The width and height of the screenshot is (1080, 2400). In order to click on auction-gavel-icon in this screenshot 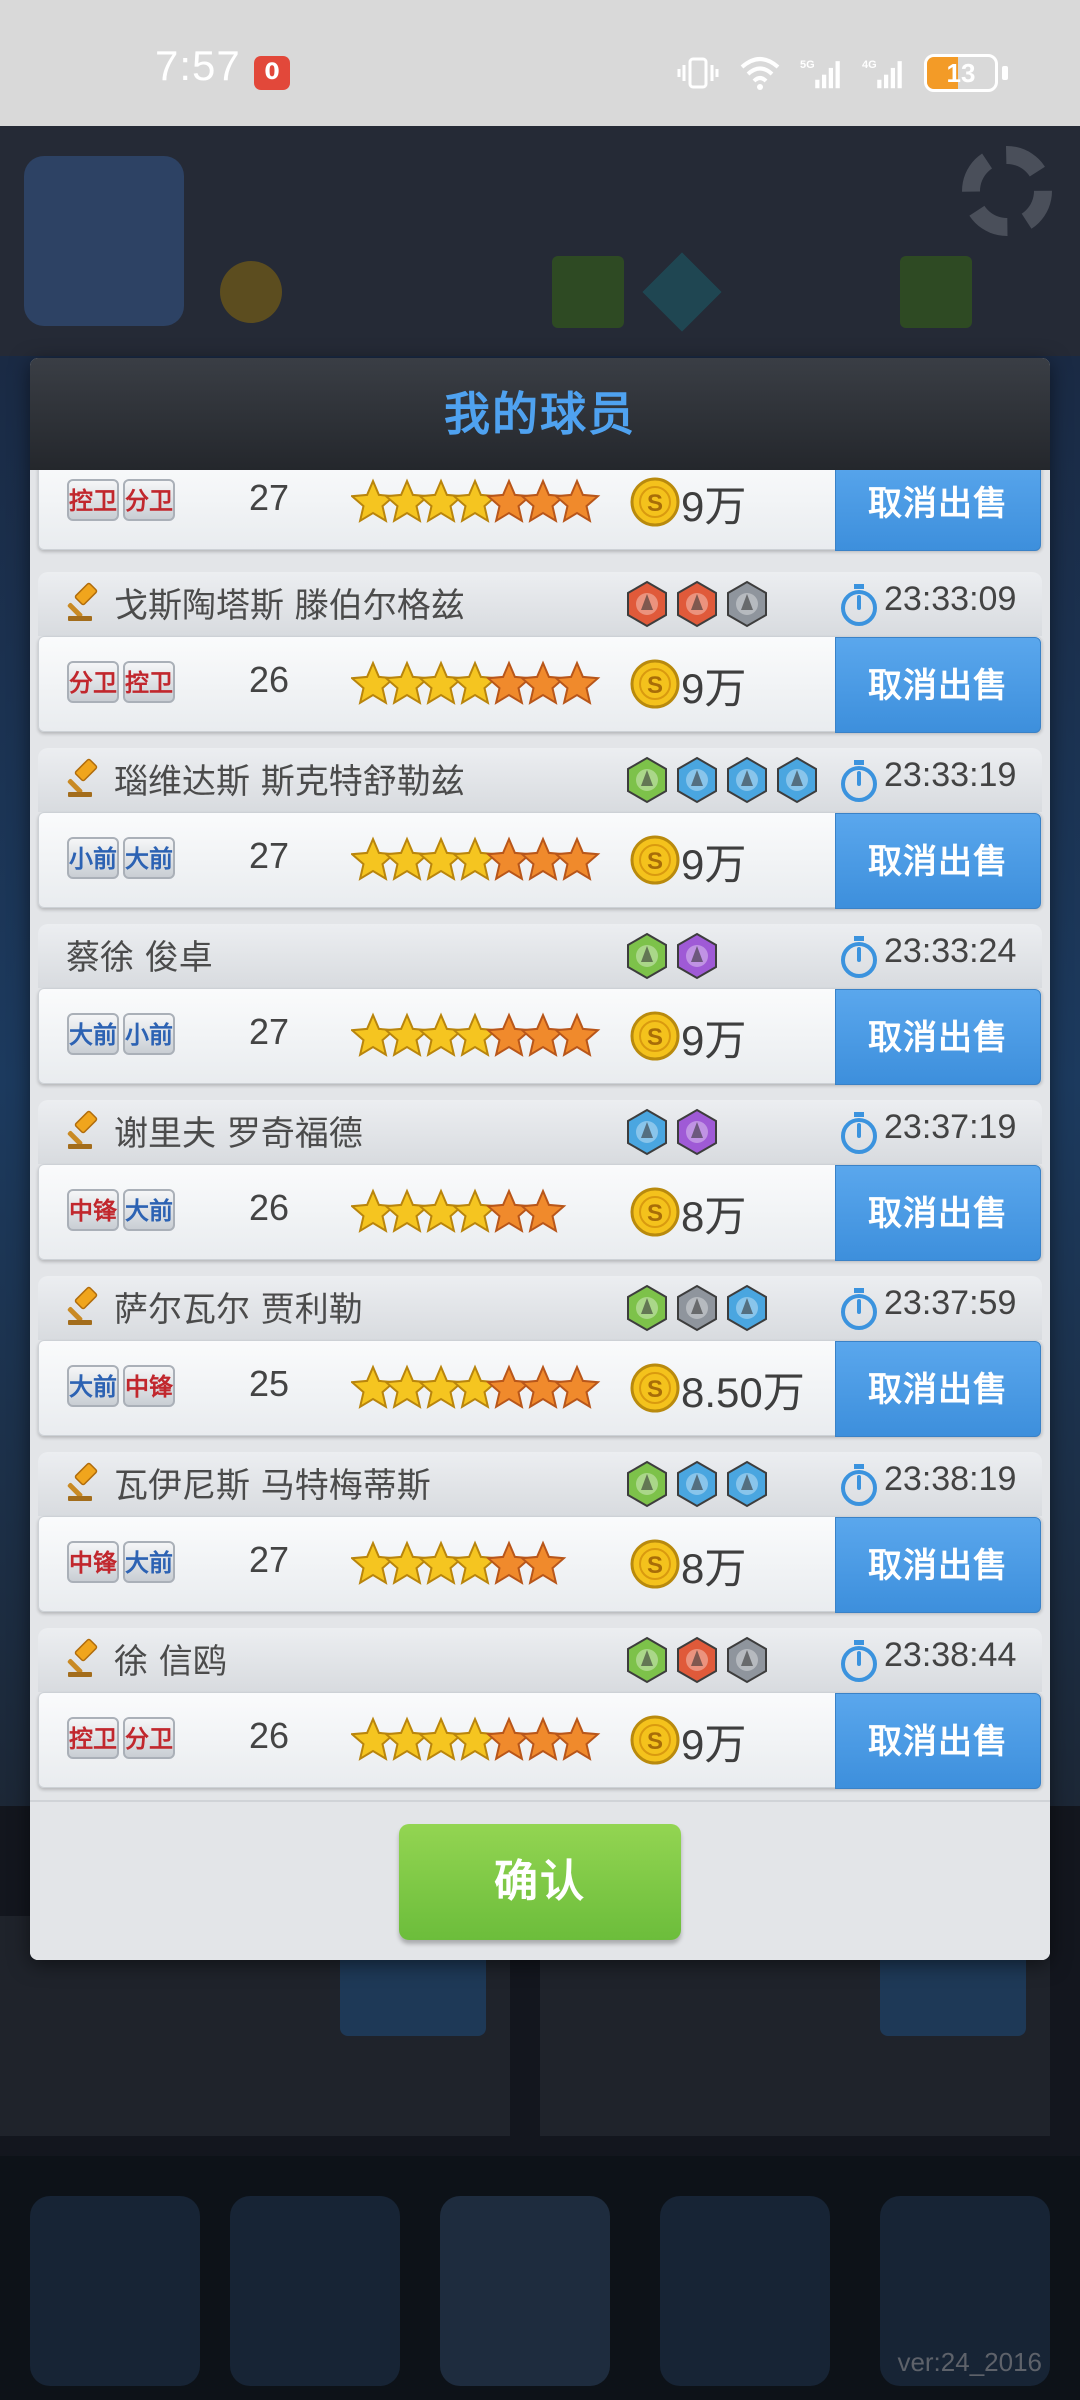, I will do `click(82, 777)`.